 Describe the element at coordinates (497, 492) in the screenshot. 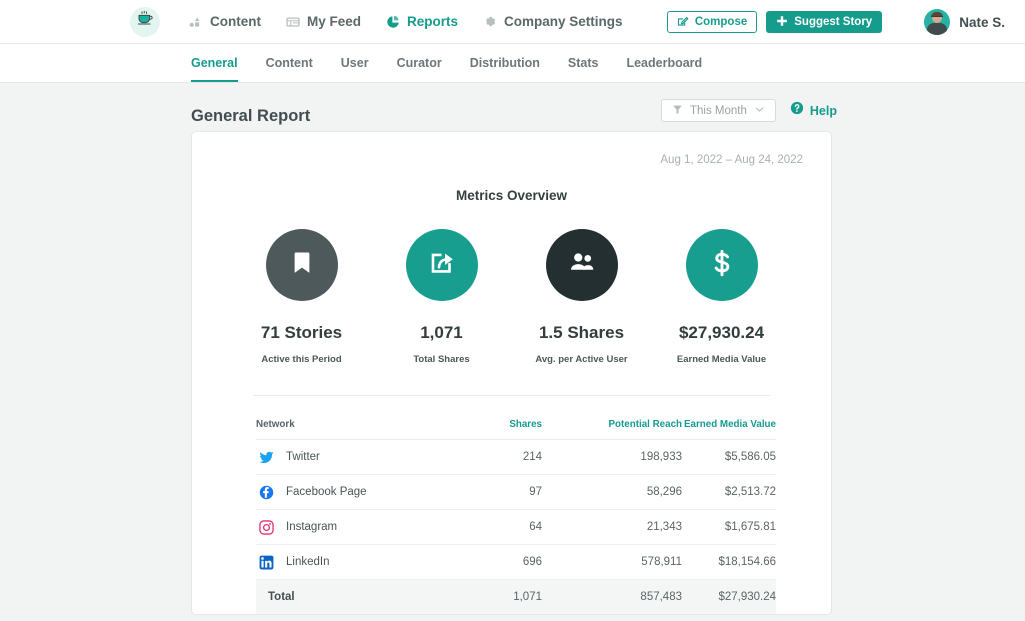

I see `cell-shares: 97` at that location.